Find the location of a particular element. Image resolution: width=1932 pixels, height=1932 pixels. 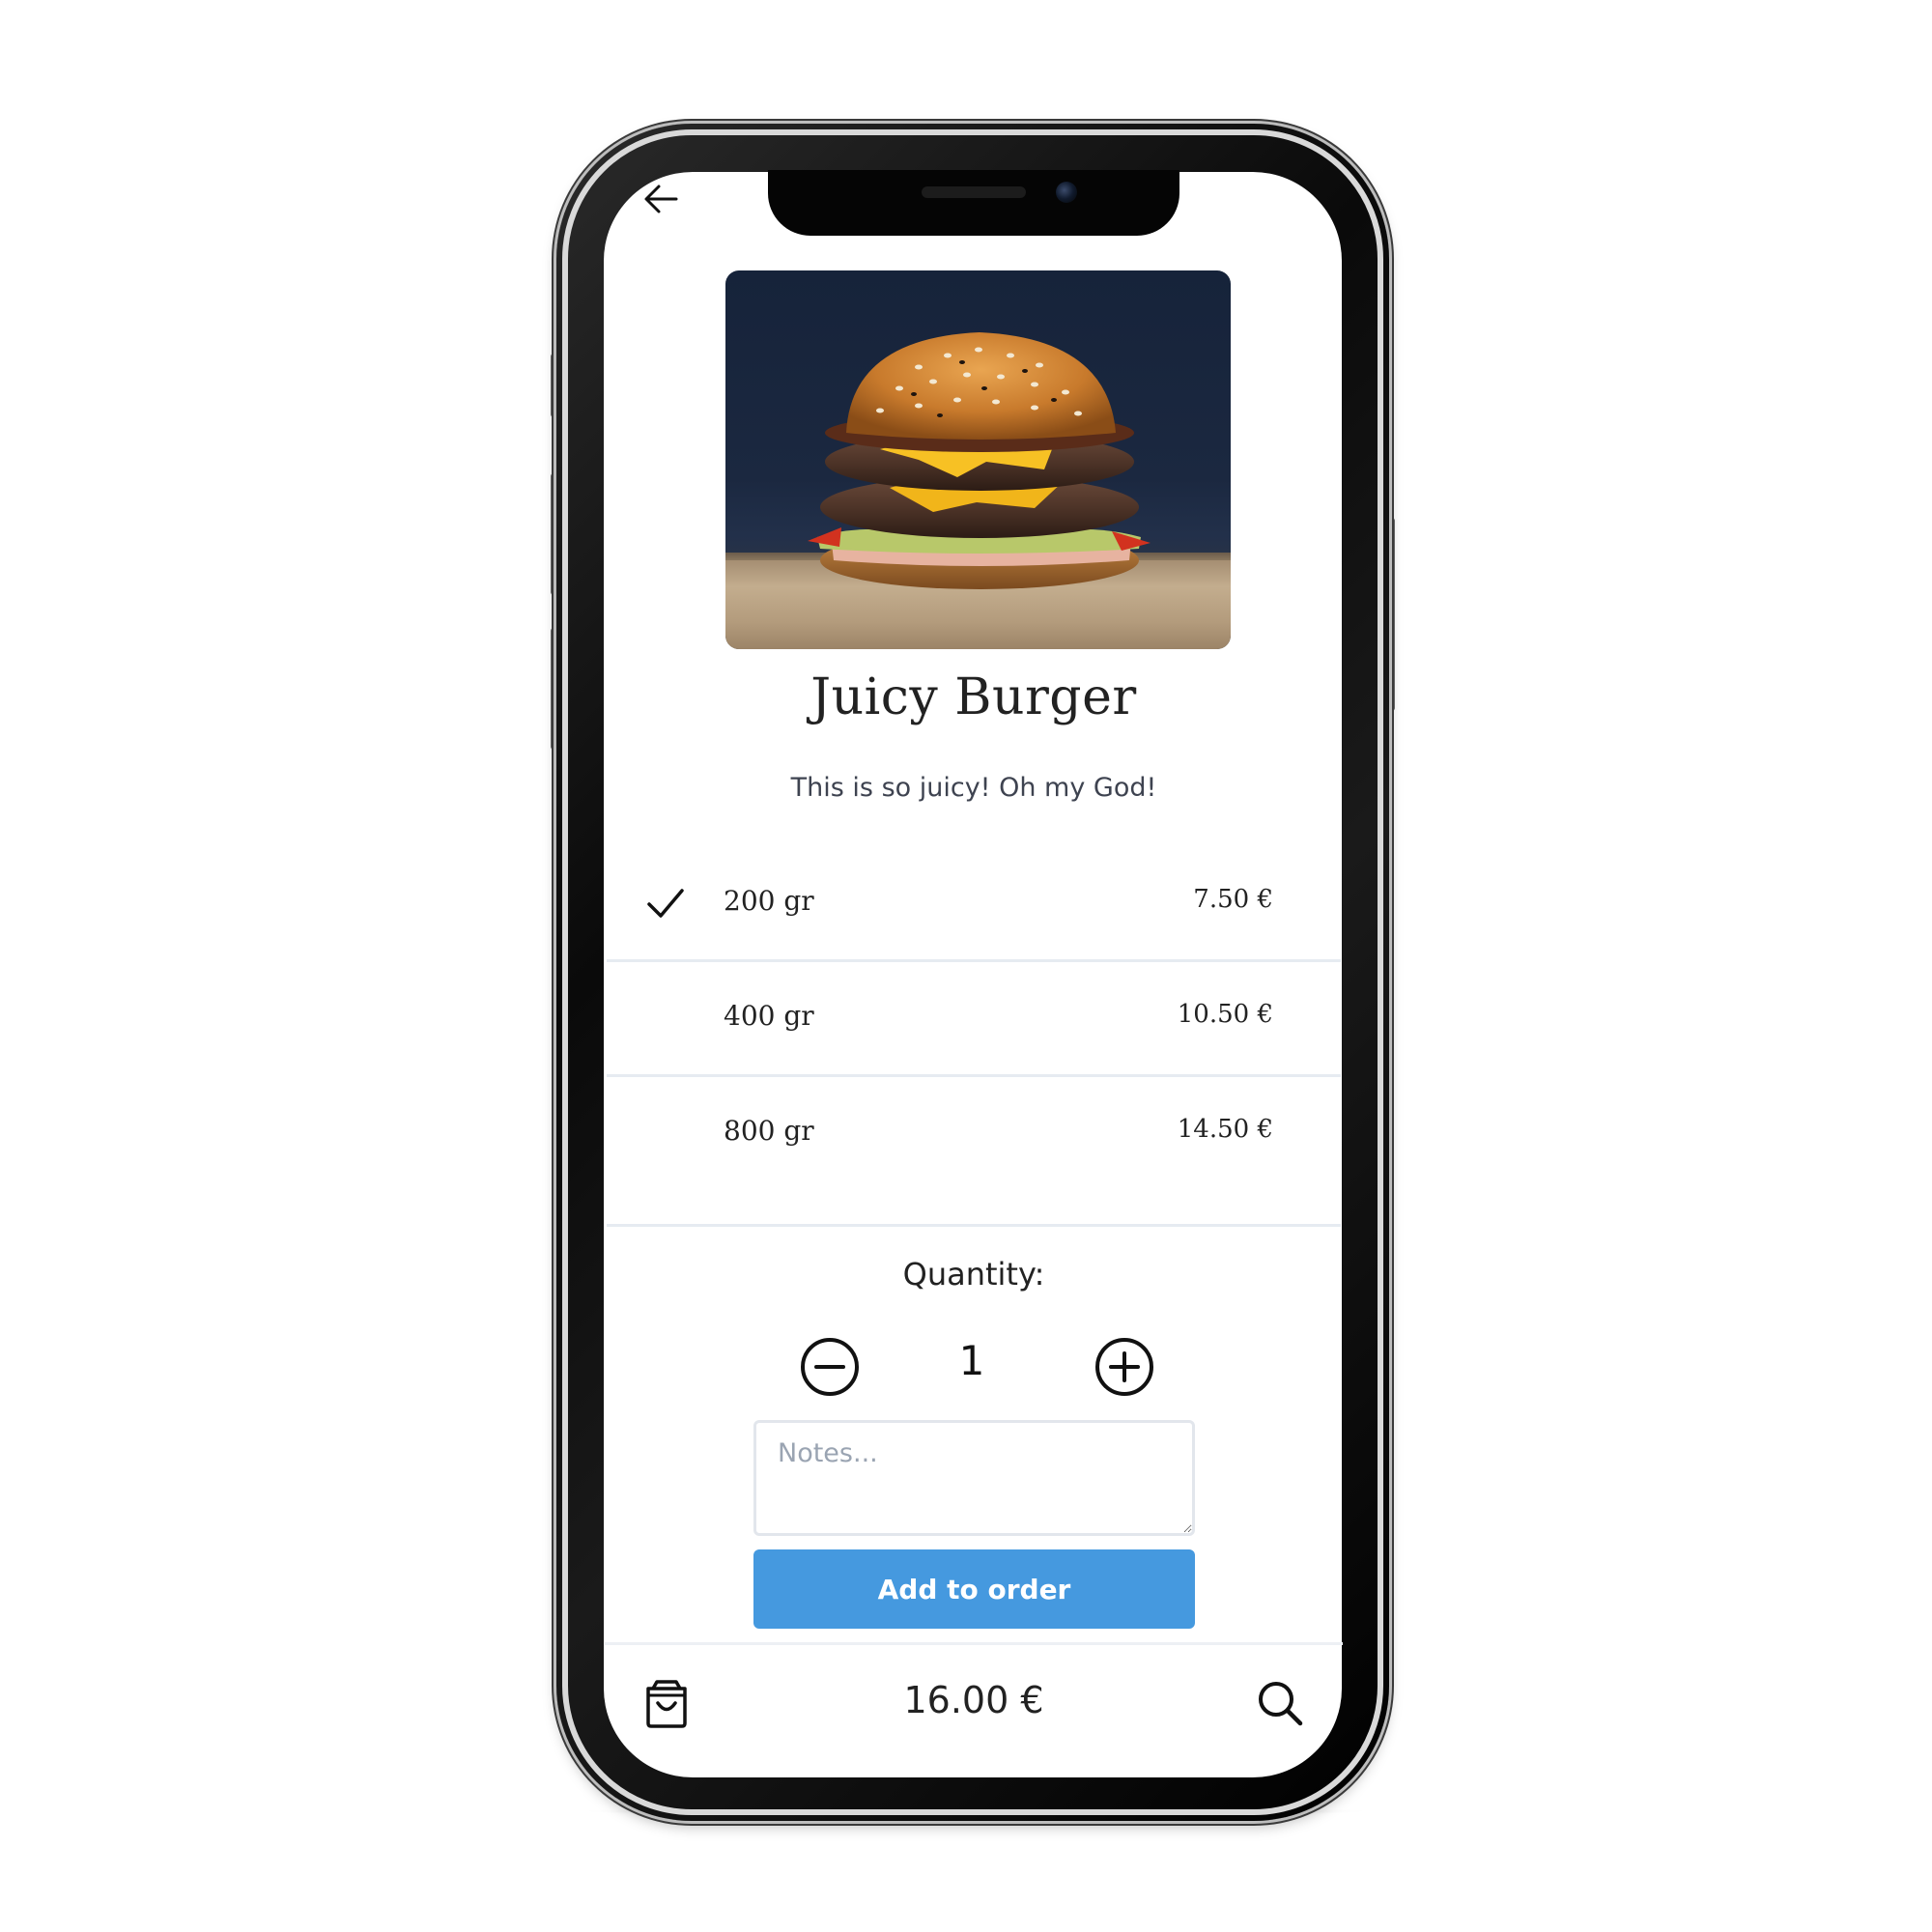

shopping-bag-icon is located at coordinates (666, 1704).